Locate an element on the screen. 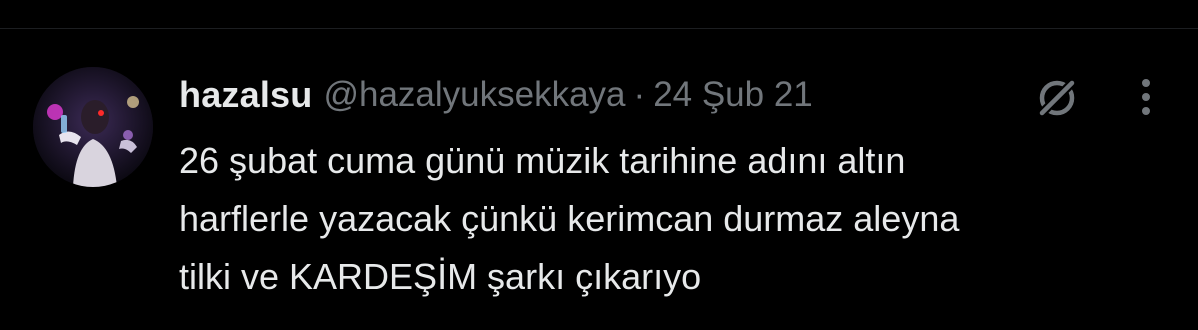 The width and height of the screenshot is (1198, 330). avatar-image is located at coordinates (93, 127).